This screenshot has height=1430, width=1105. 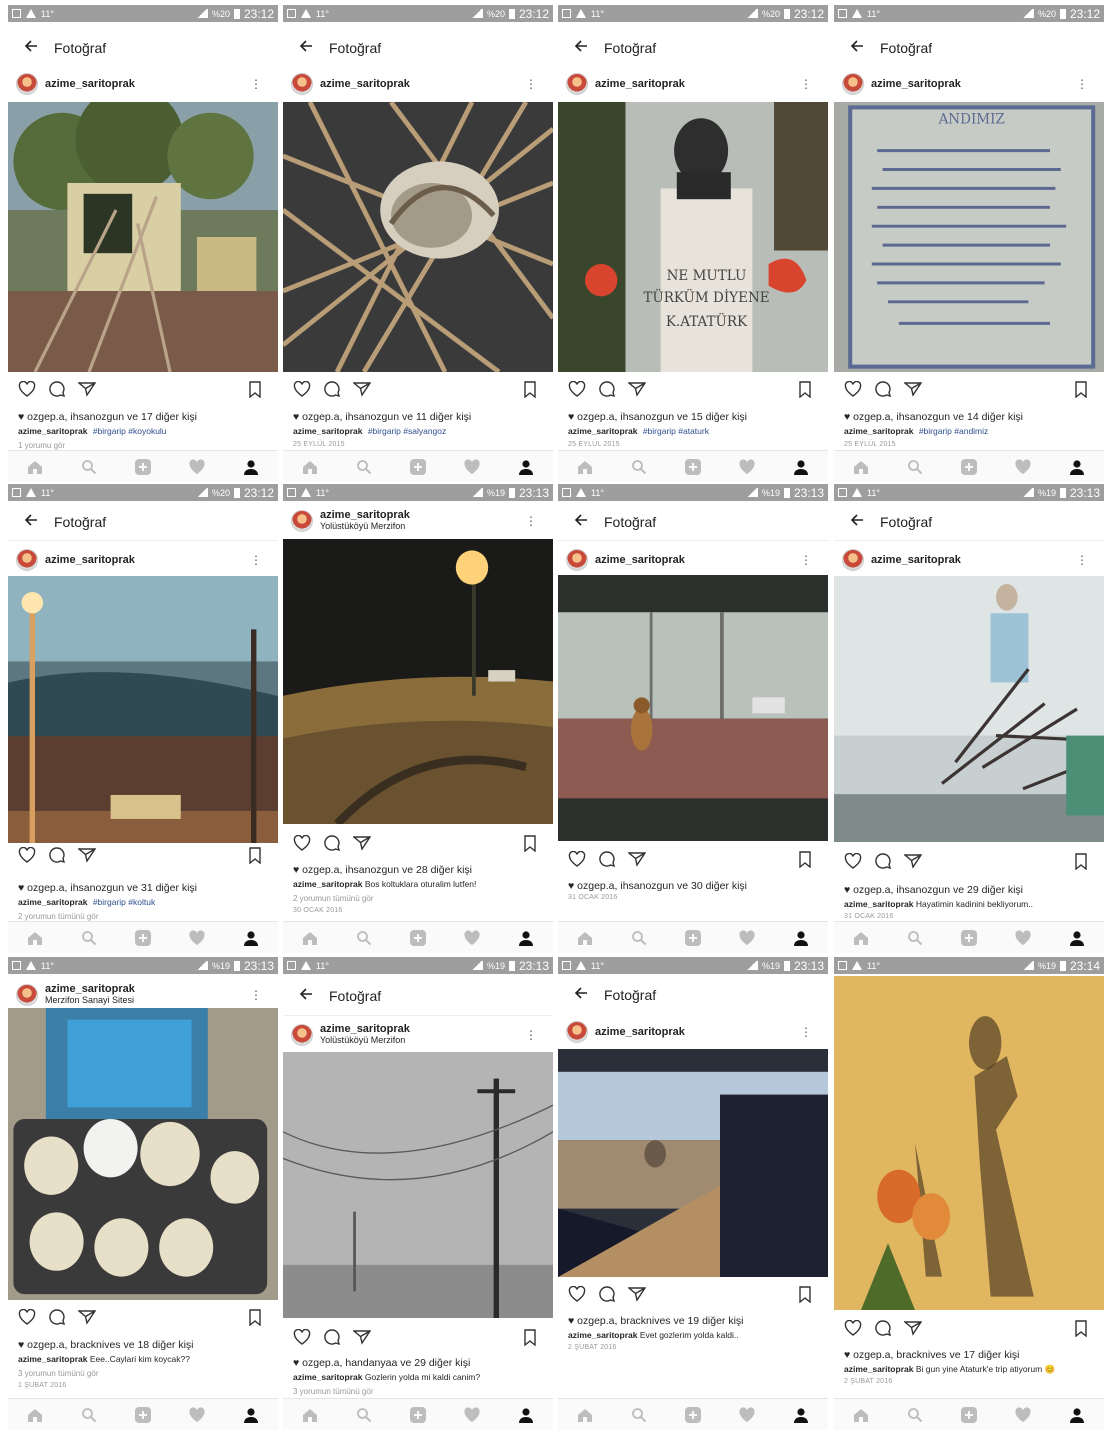 I want to click on likes-line: ♥ ozgep.a, bracknives ve 17 diğer kişi, so click(x=970, y=1355).